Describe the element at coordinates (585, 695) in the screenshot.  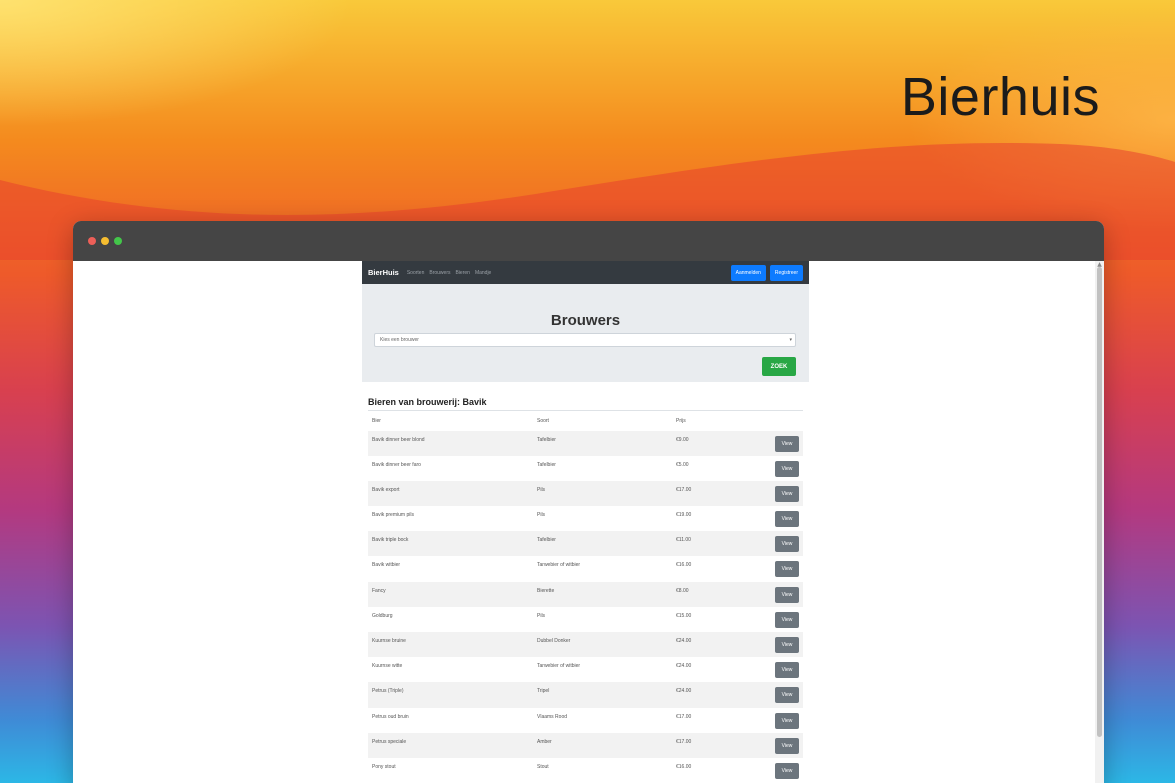
I see `table-row: Petrus (Triple) Tripel €24.00 View` at that location.